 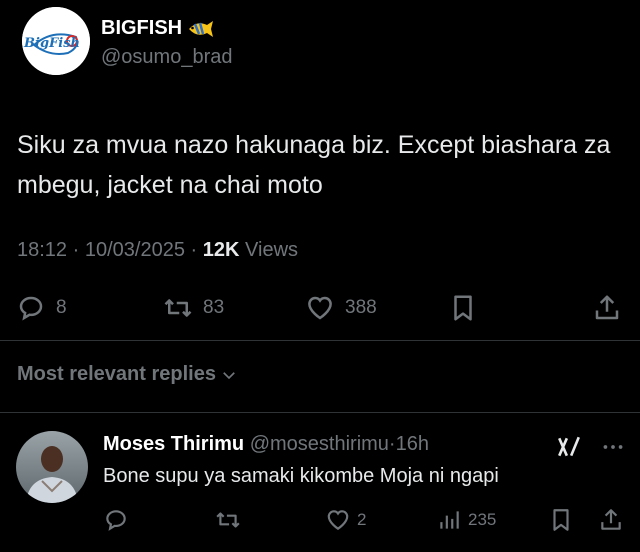 I want to click on reply-author-name: Moses Thirimu, so click(x=173, y=444).